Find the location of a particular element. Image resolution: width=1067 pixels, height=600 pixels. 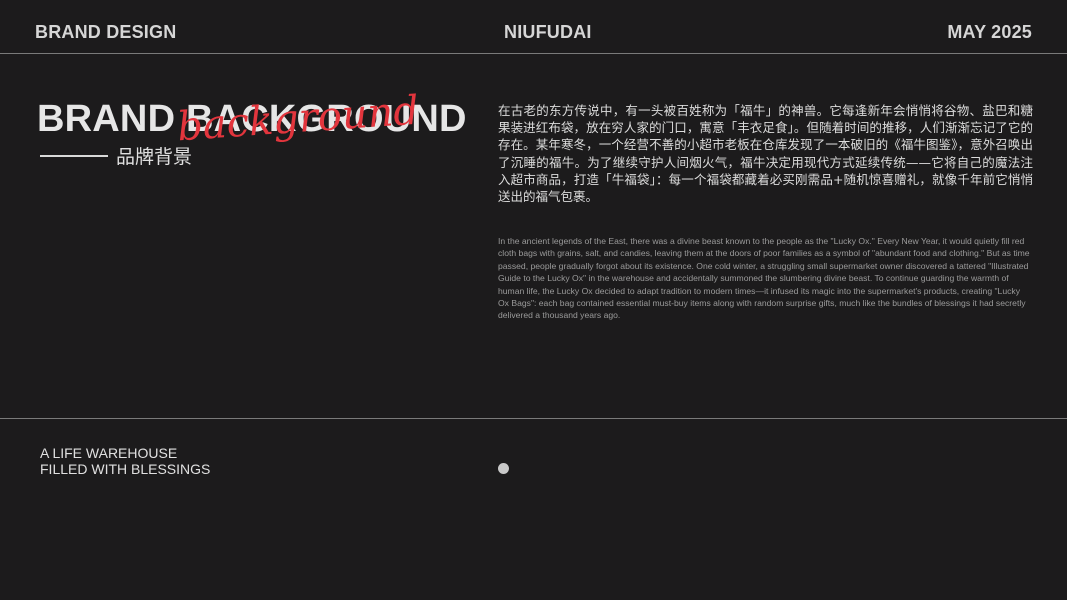

tagline: A LIFE WAREHOUSE FILLED WITH BLESSINGS is located at coordinates (125, 461).